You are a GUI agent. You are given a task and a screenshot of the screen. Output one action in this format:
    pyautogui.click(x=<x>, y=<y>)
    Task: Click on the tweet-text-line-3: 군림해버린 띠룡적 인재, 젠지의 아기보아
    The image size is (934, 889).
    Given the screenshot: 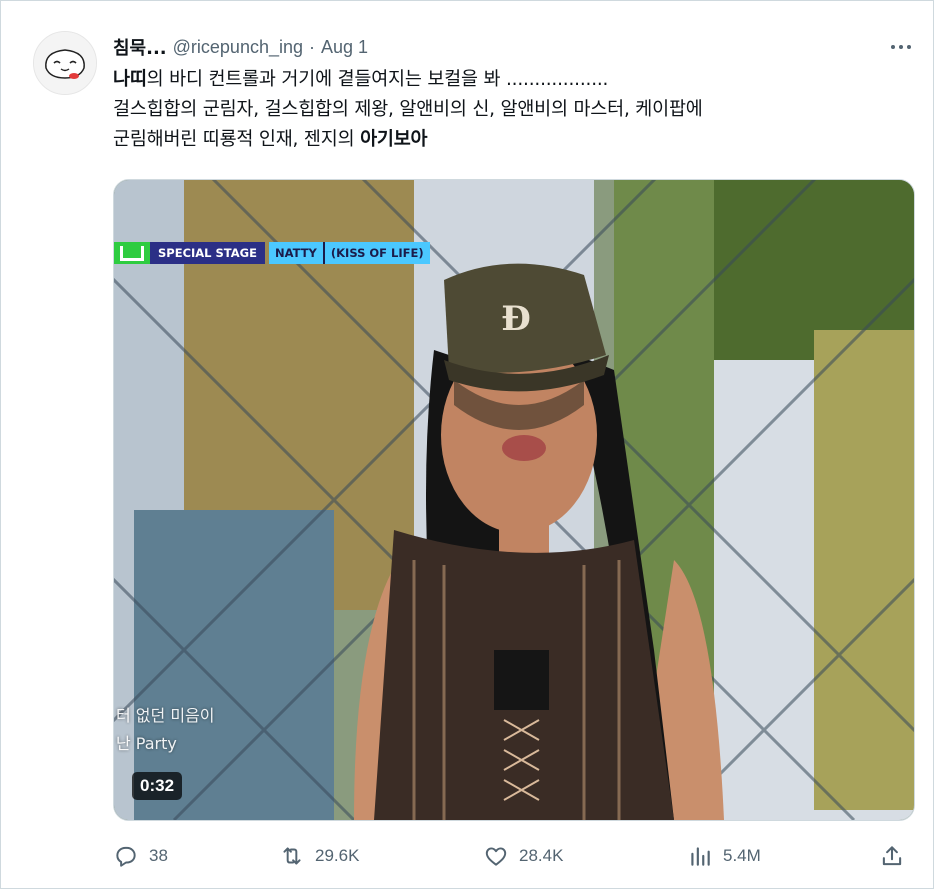 What is the action you would take?
    pyautogui.click(x=513, y=140)
    